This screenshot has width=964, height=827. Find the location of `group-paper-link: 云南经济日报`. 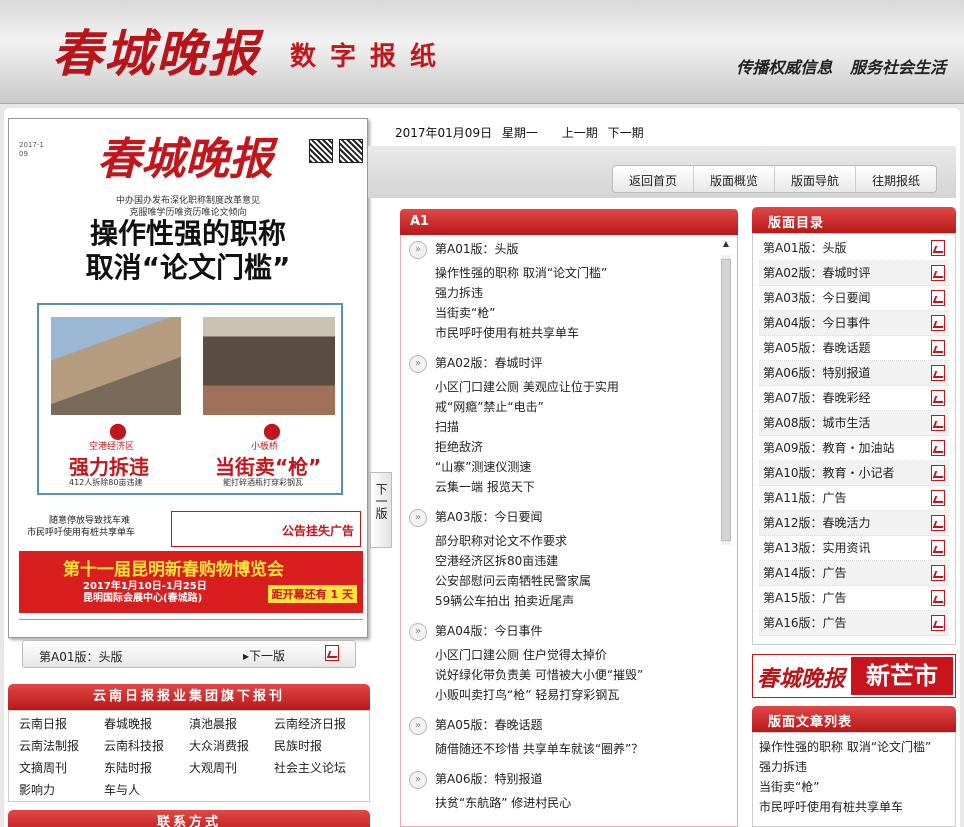

group-paper-link: 云南经济日报 is located at coordinates (321, 724).